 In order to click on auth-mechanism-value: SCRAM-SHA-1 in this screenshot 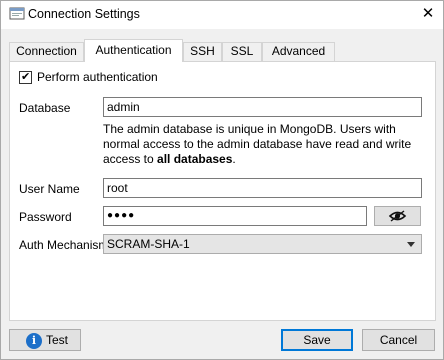, I will do `click(148, 244)`.